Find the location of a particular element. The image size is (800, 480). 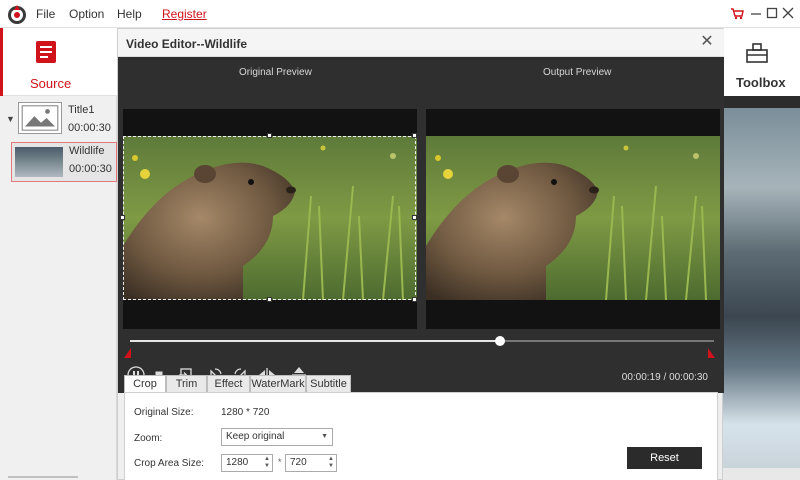

menu-register: Register is located at coordinates (184, 14).